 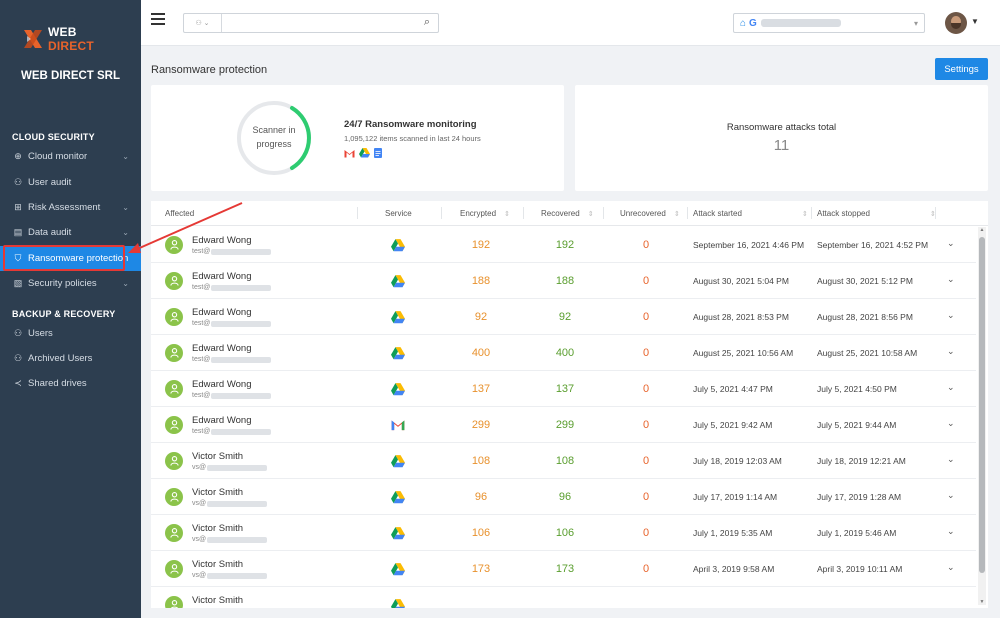 What do you see at coordinates (650, 213) in the screenshot?
I see `col-unrecovered: Unrecovered ⇕` at bounding box center [650, 213].